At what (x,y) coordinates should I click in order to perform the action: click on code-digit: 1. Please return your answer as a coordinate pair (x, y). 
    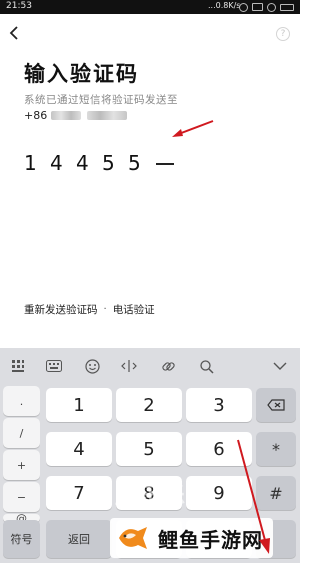
    Looking at the image, I should click on (30, 163).